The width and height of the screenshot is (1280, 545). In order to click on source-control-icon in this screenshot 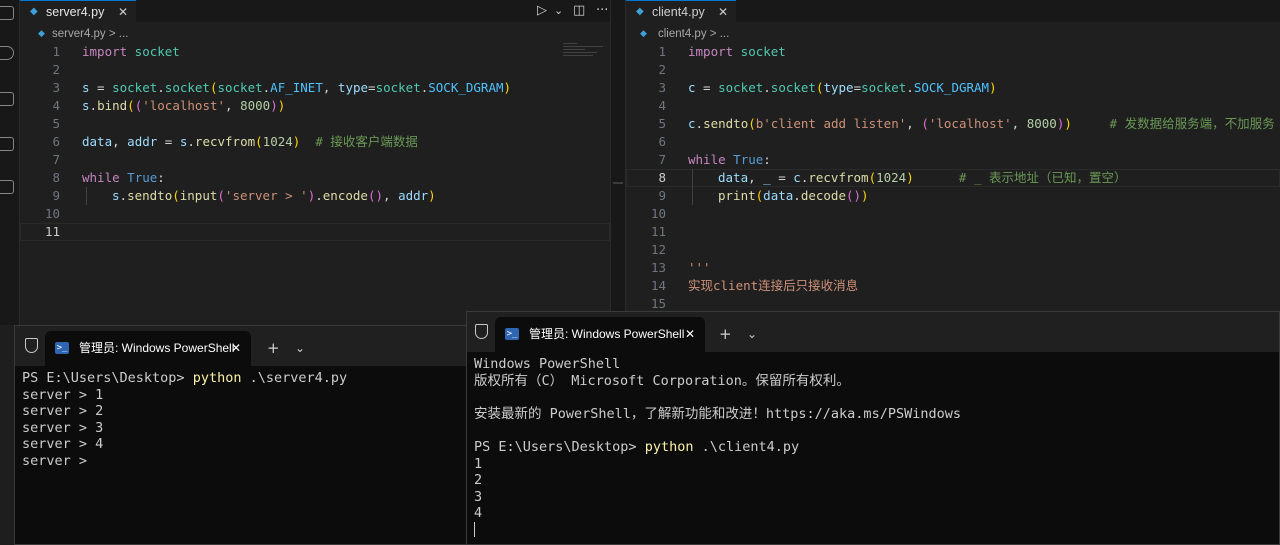, I will do `click(7, 99)`.